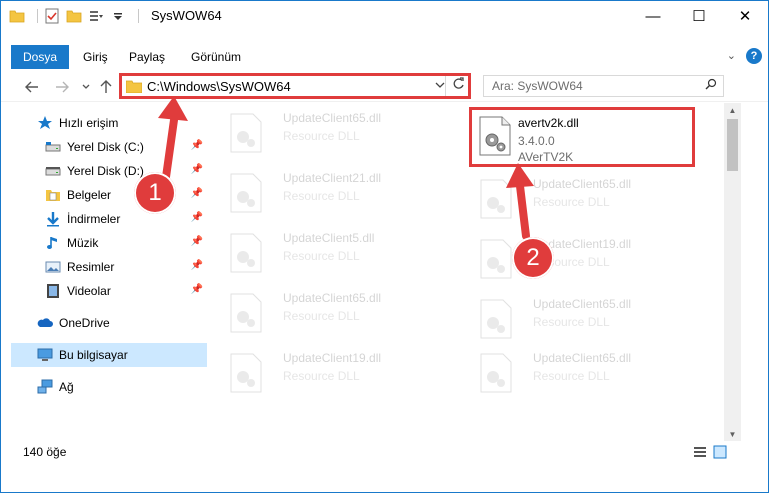  What do you see at coordinates (711, 85) in the screenshot?
I see `search-icon` at bounding box center [711, 85].